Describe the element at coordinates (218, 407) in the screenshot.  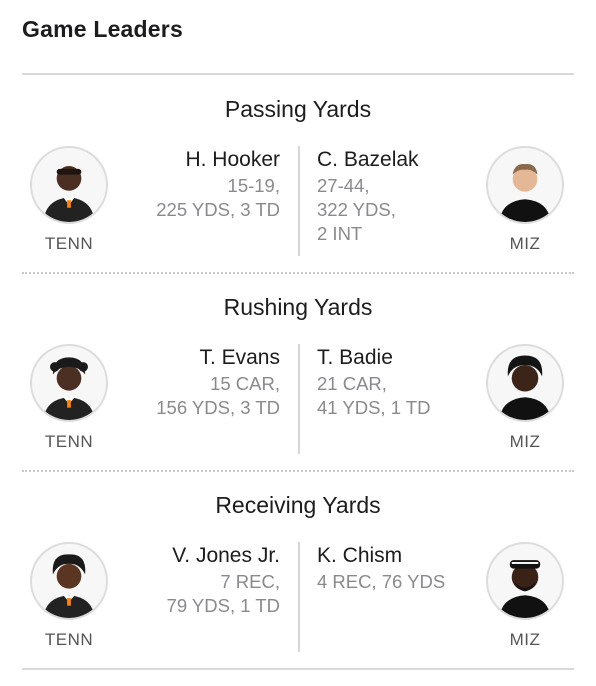
I see `stat-line: 156 YDS, 3 TD` at that location.